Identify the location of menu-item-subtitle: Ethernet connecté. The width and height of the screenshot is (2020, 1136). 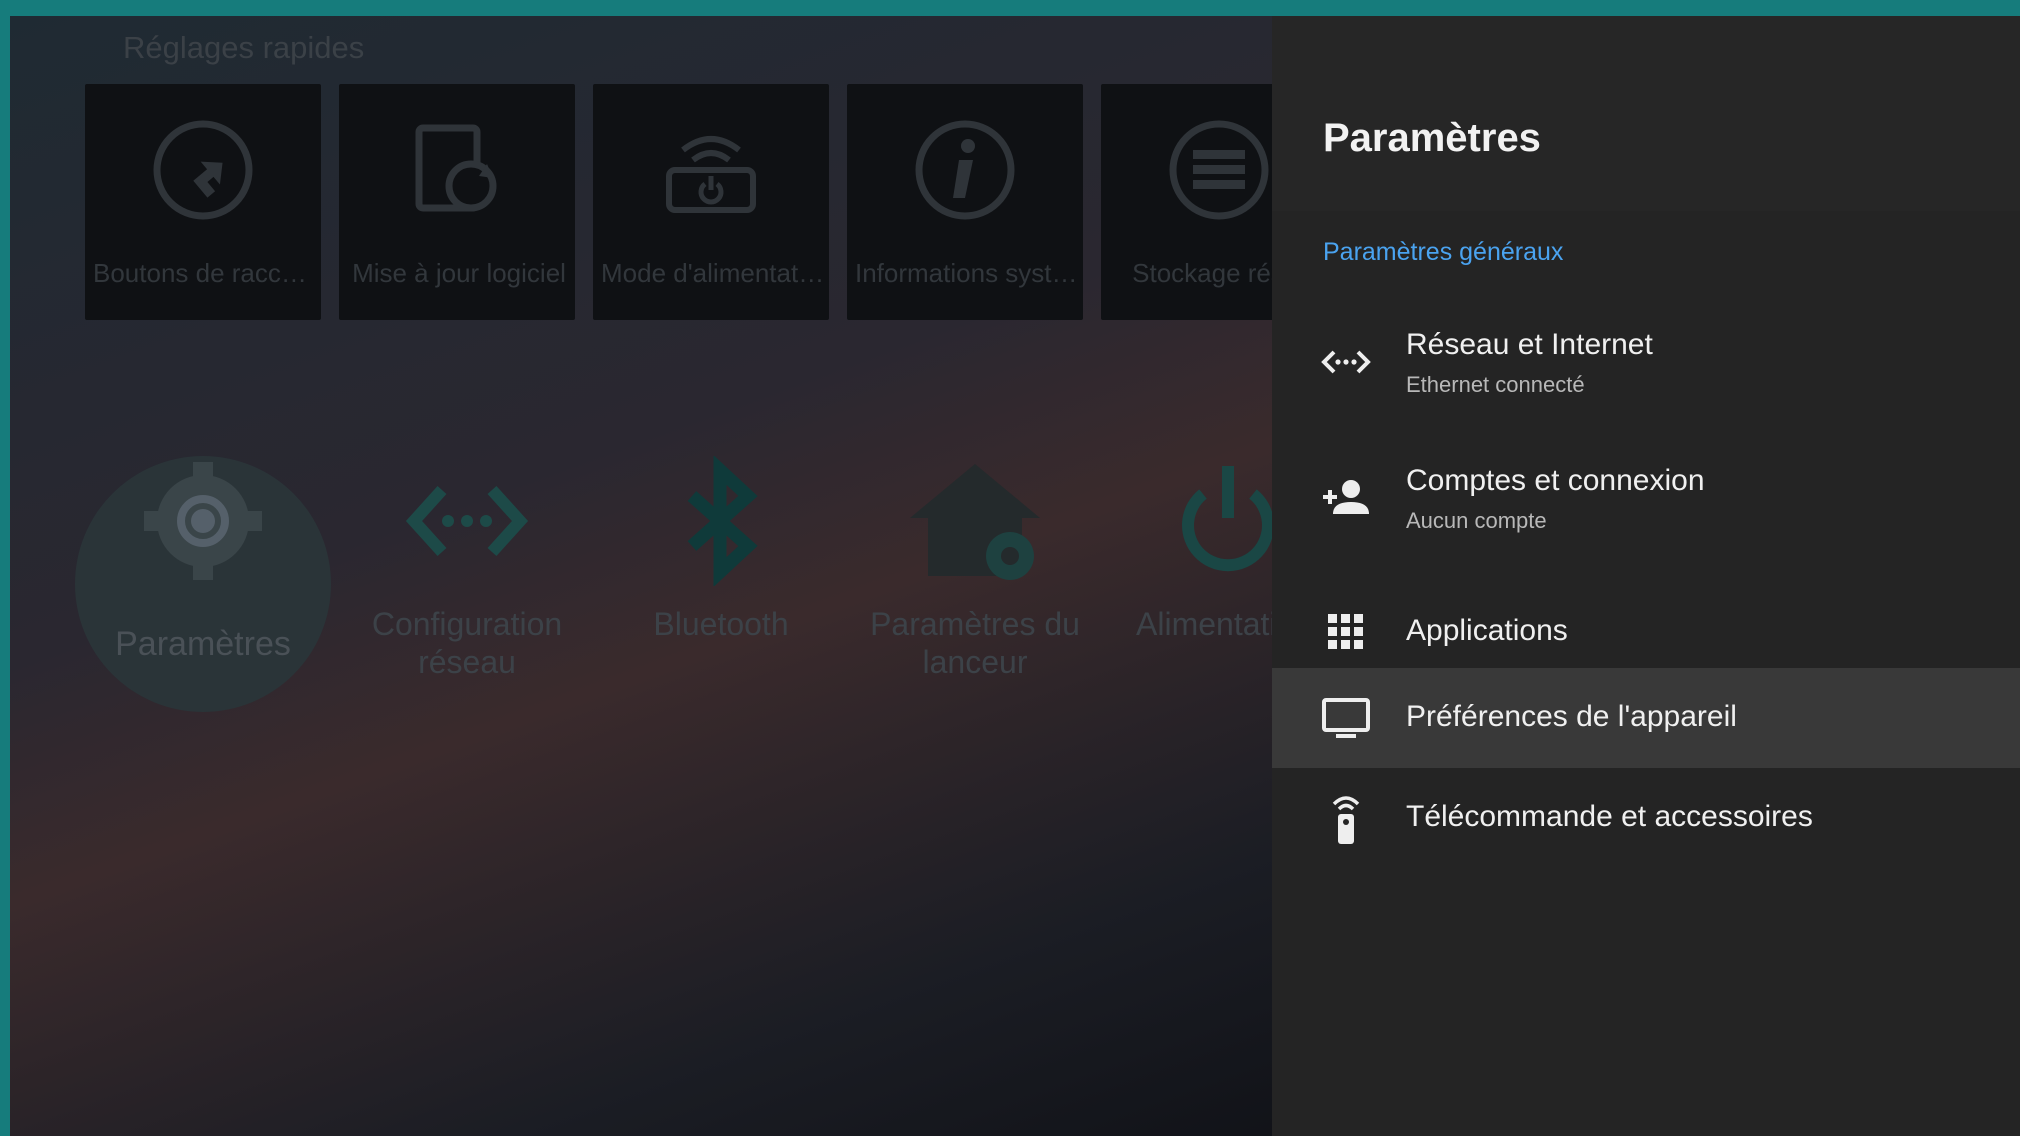
(1495, 384).